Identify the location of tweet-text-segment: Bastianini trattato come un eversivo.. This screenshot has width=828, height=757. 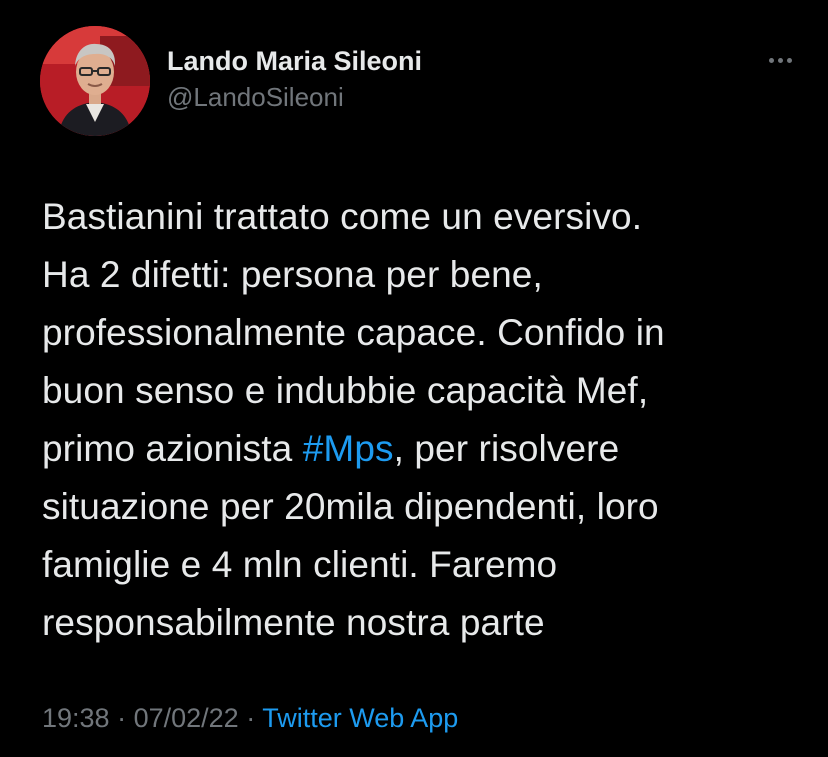
(342, 216).